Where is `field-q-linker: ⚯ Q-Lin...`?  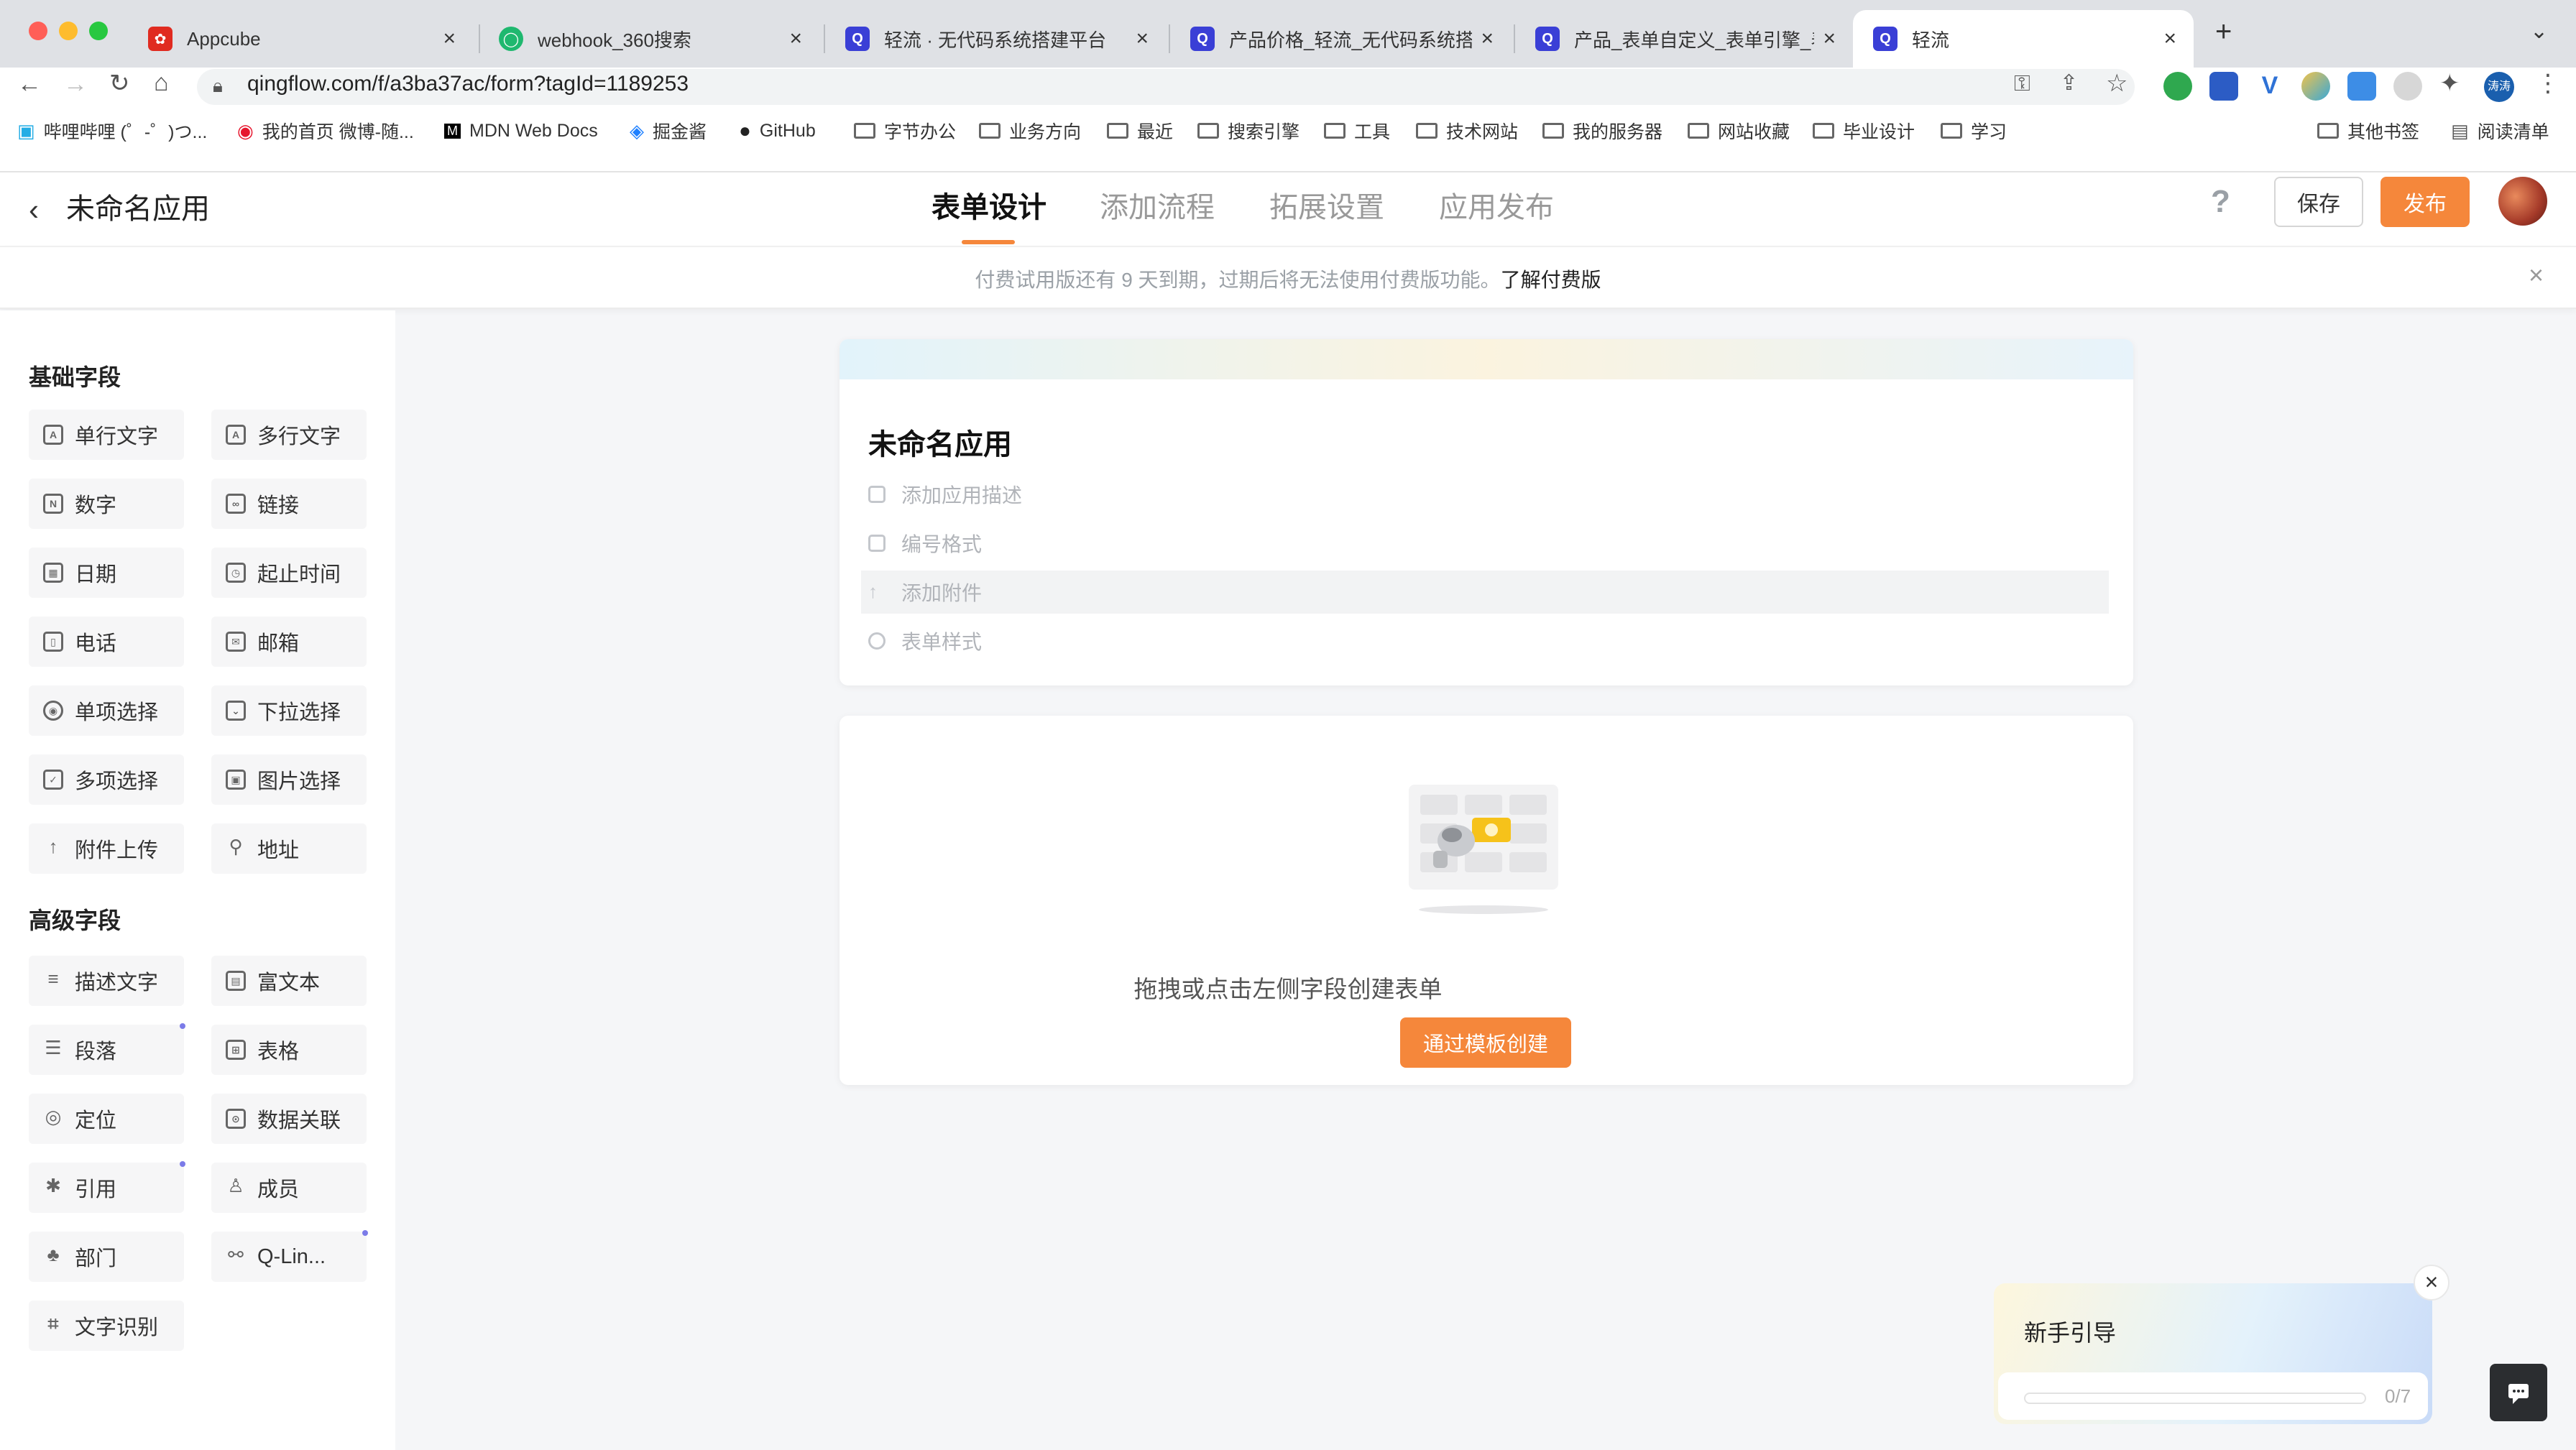
field-q-linker: ⚯ Q-Lin... is located at coordinates (289, 1257).